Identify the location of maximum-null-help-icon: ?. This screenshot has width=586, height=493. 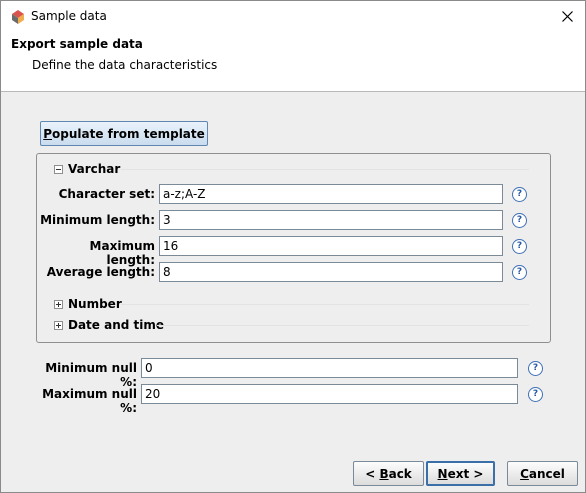
(535, 394).